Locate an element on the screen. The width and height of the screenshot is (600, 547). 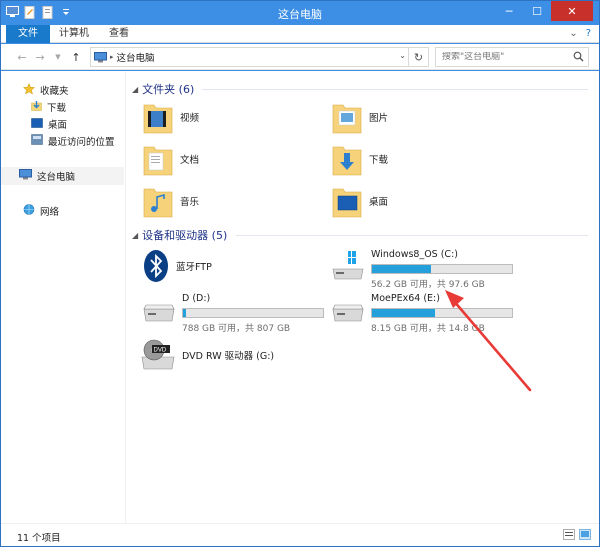
refresh-icon: ↻ is located at coordinates (418, 57).